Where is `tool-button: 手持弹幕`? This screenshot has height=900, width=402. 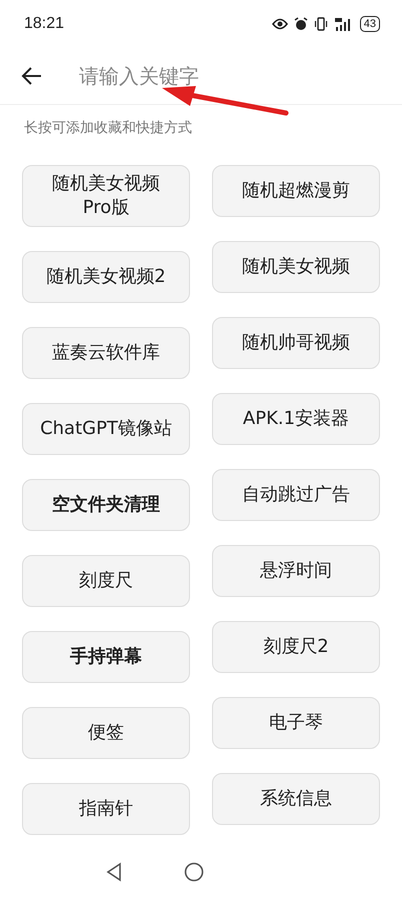
tool-button: 手持弹幕 is located at coordinates (106, 657).